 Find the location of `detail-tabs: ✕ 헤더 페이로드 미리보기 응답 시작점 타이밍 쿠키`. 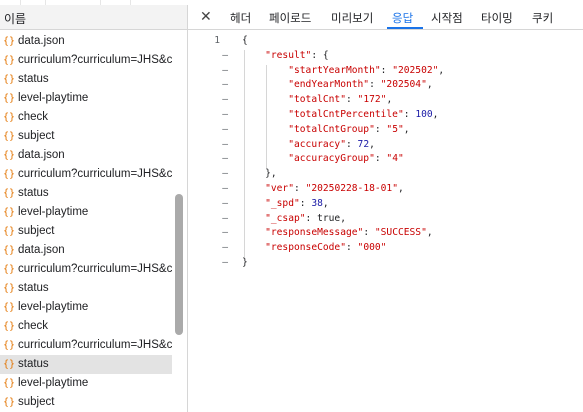

detail-tabs: ✕ 헤더 페이로드 미리보기 응답 시작점 타이밍 쿠키 is located at coordinates (385, 17).